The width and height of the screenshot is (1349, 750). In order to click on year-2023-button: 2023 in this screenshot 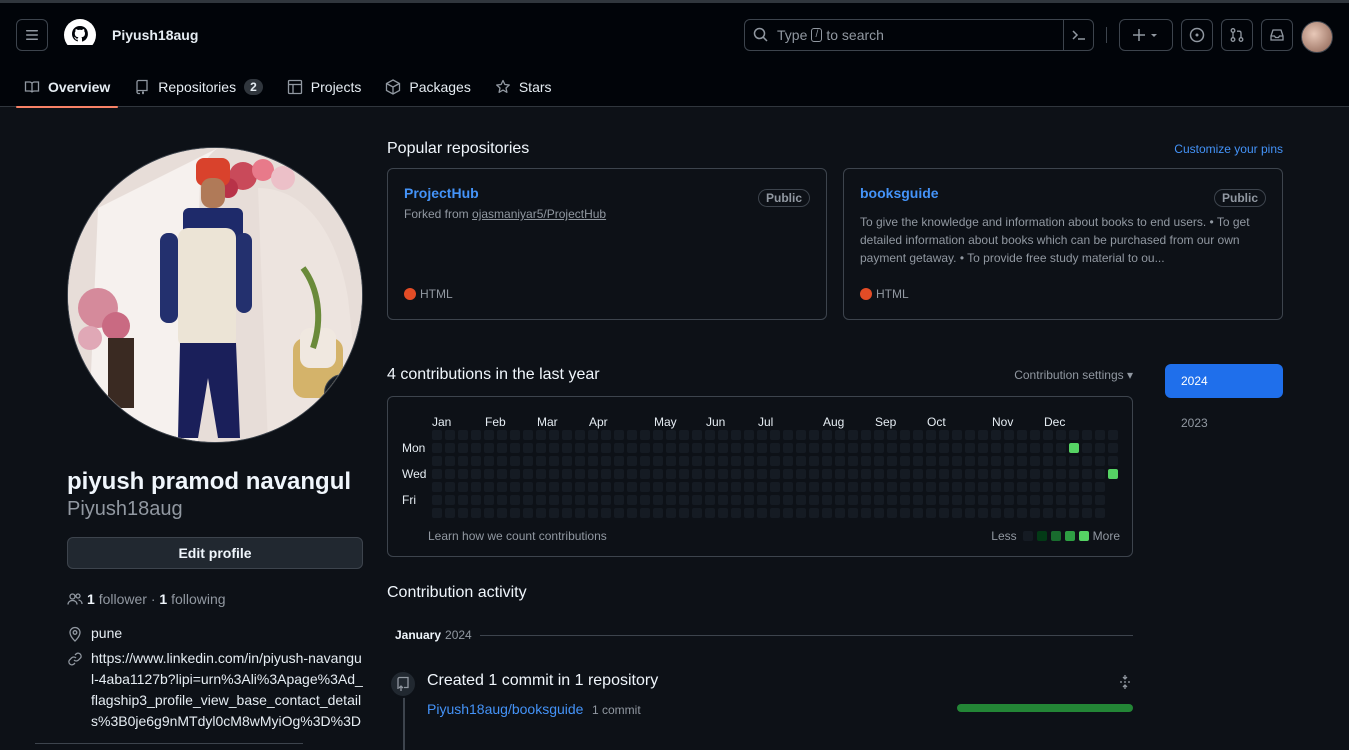, I will do `click(1224, 423)`.